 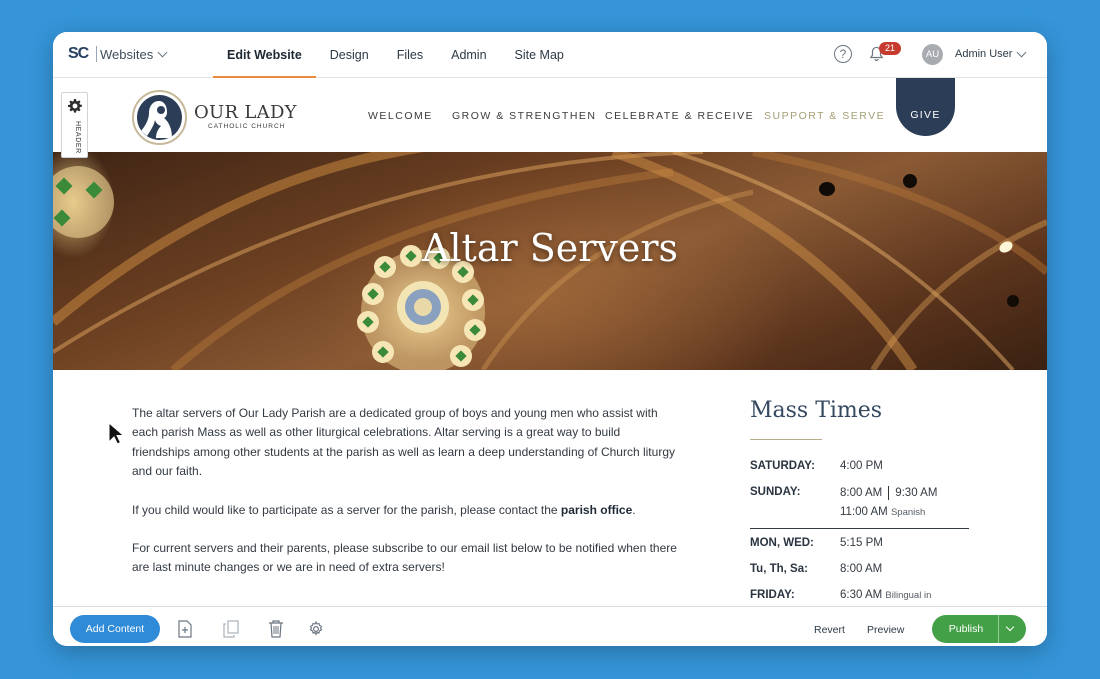 I want to click on site-nav-support-serve: SUPPORT & SERVE, so click(x=824, y=116).